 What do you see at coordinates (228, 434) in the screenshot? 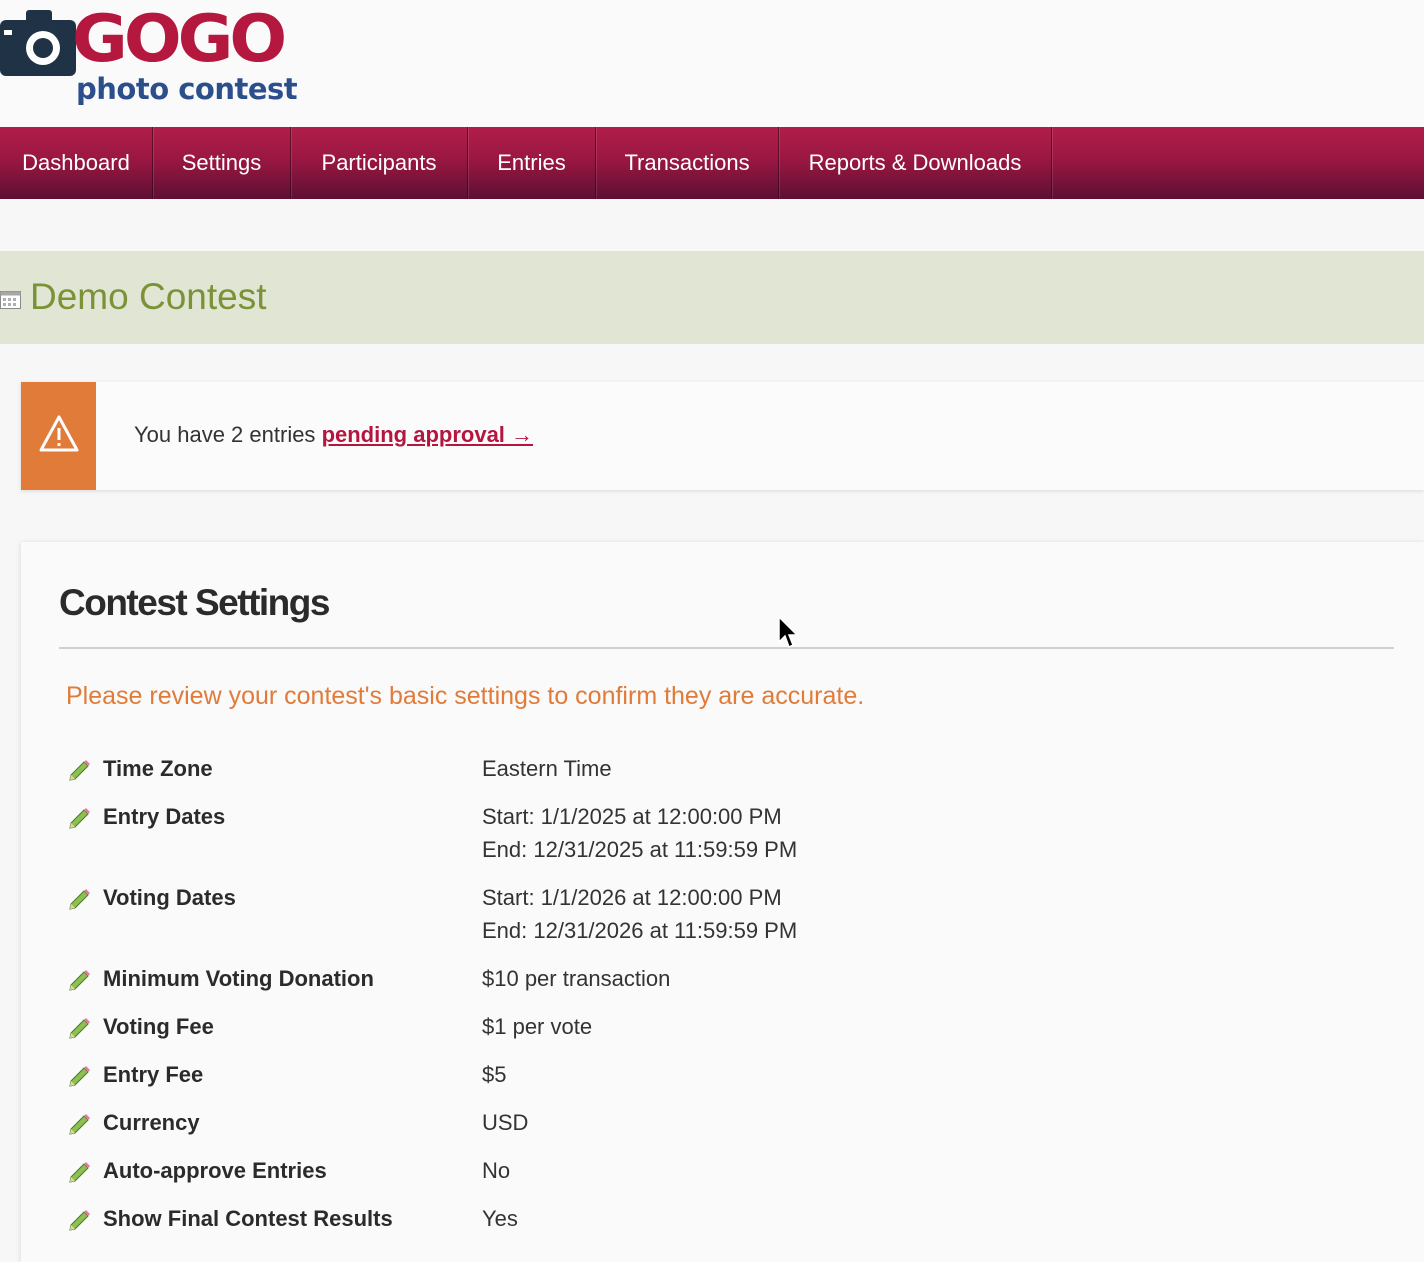
I see `alert-text: You have 2 entries` at bounding box center [228, 434].